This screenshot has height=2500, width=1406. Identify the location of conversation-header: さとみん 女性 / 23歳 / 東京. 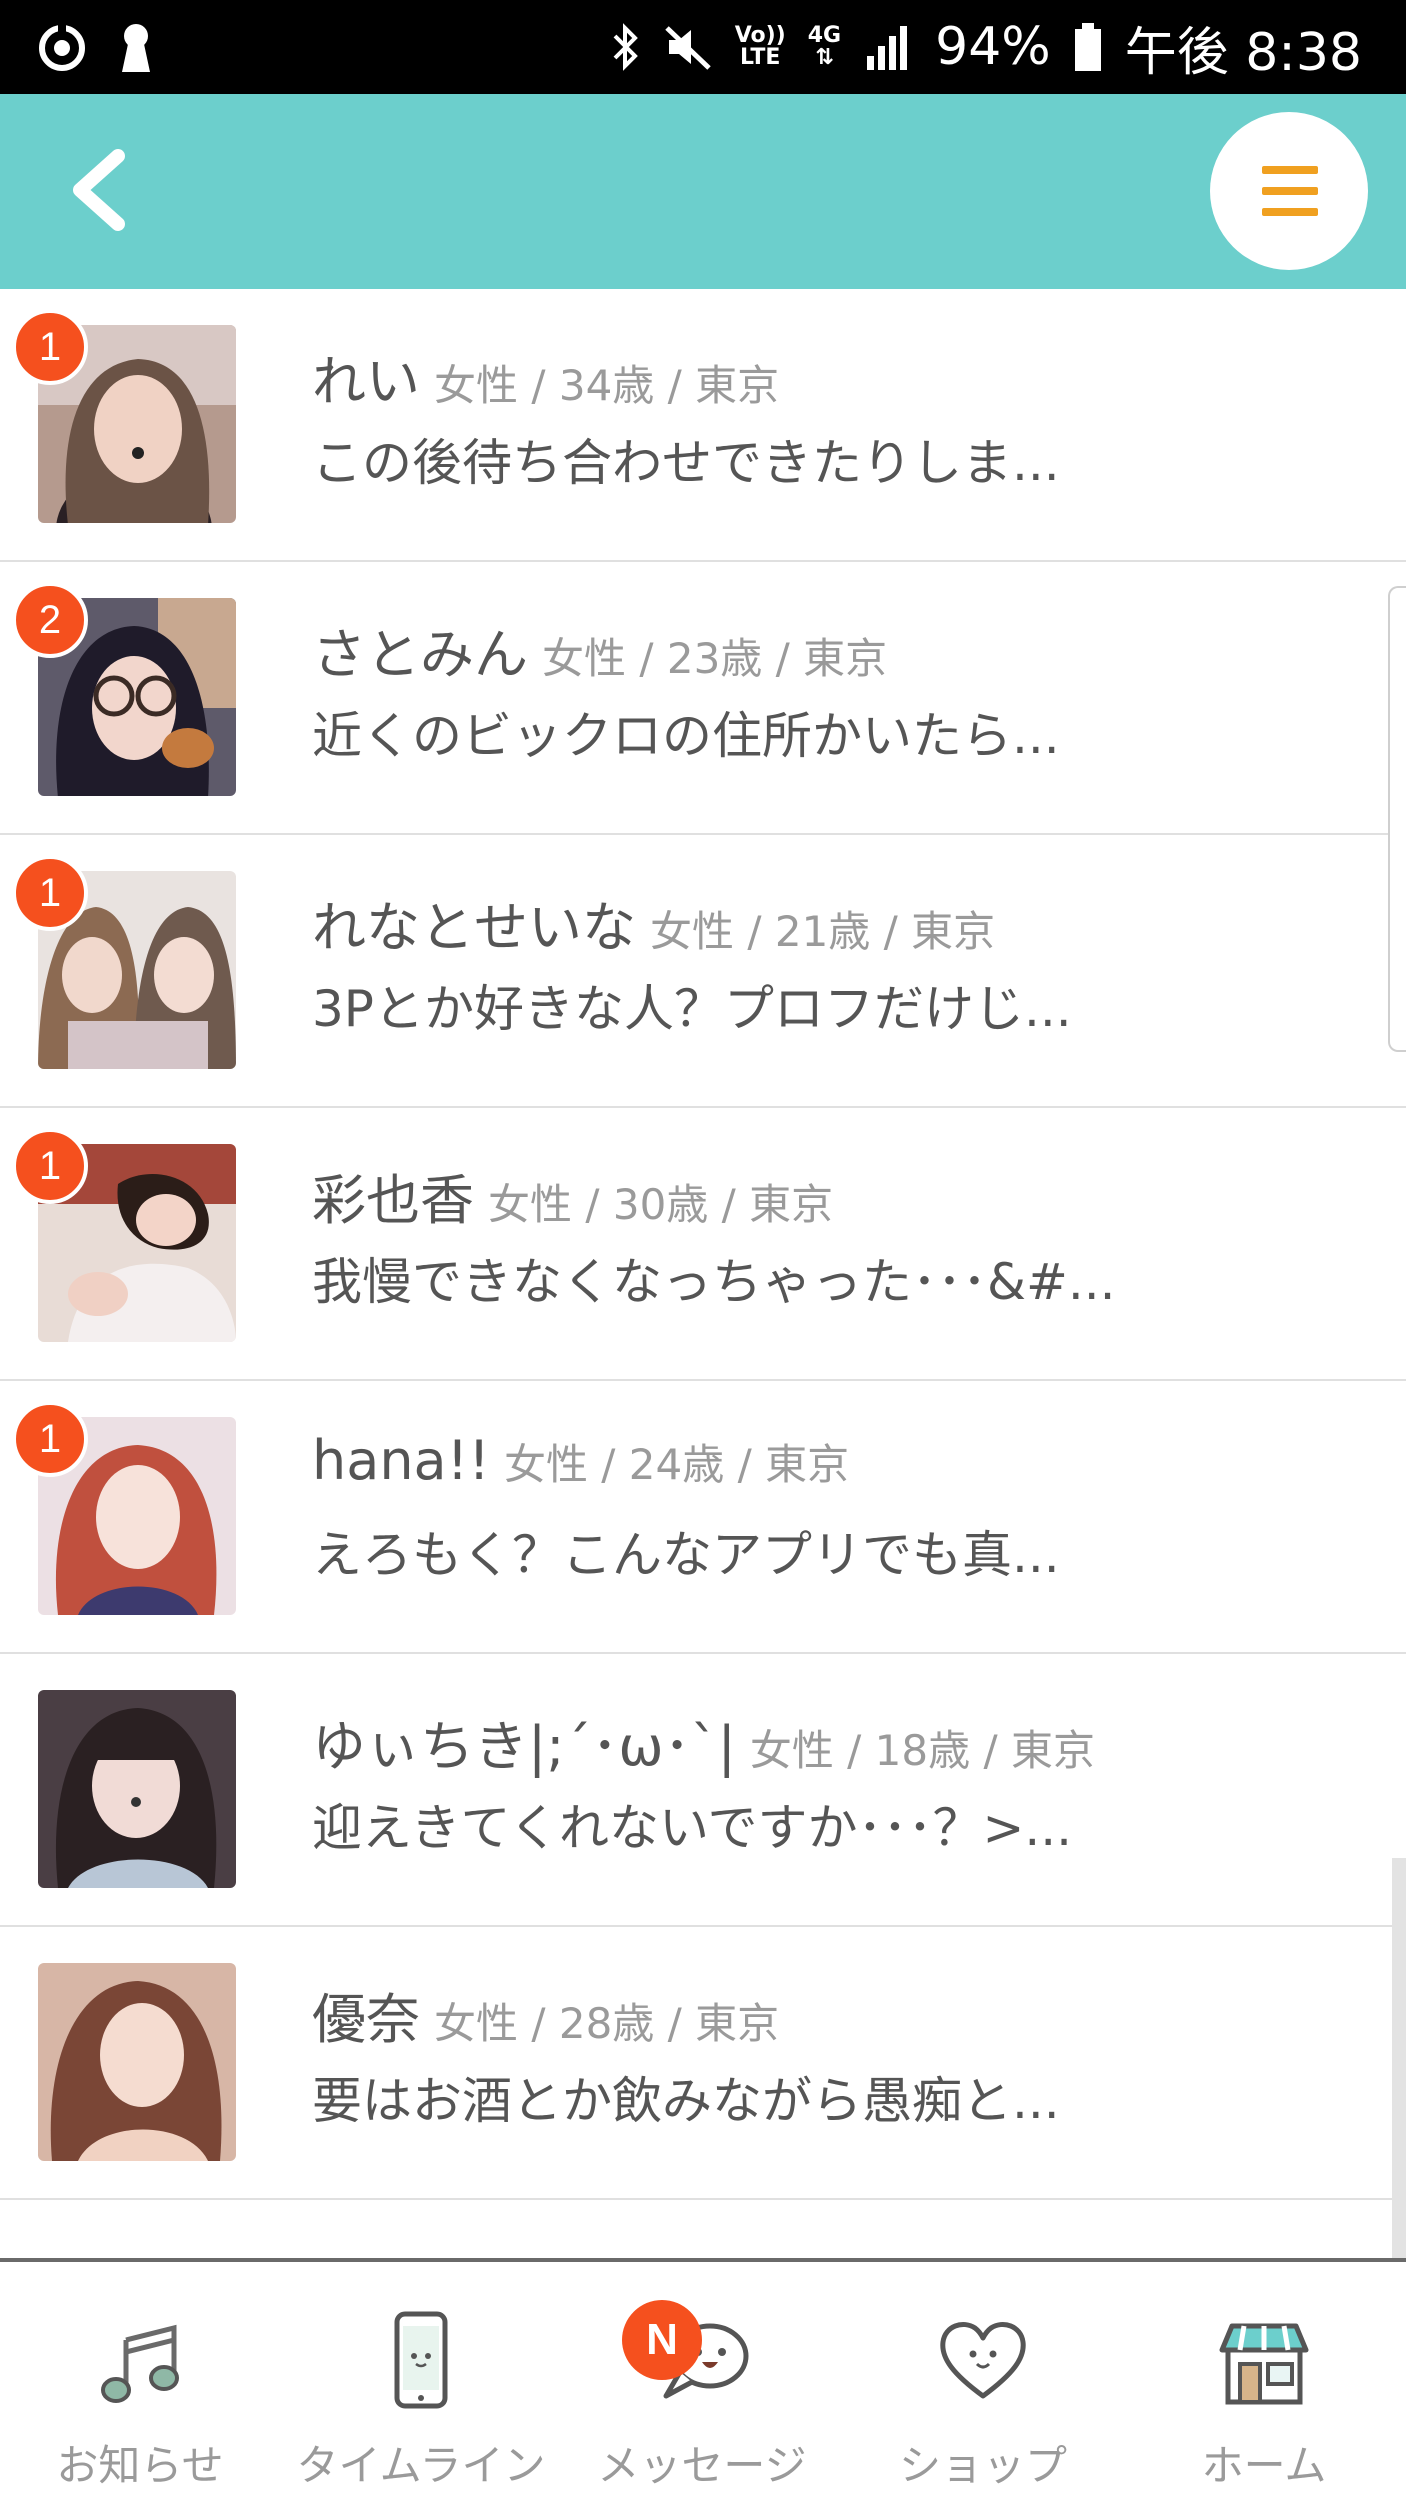
(599, 649).